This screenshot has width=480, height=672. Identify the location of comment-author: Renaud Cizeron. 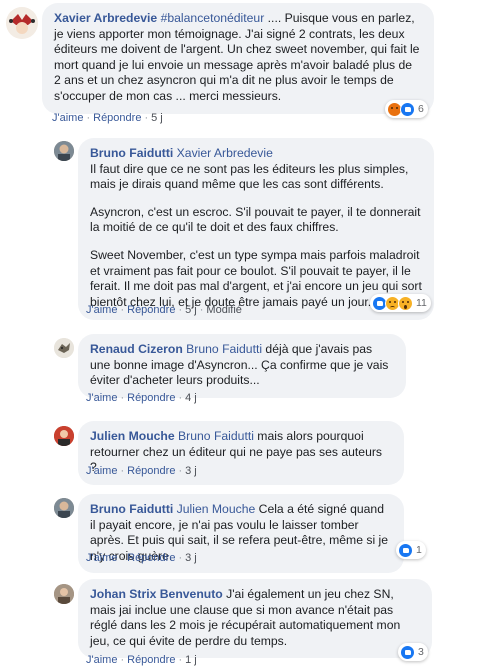
(136, 349).